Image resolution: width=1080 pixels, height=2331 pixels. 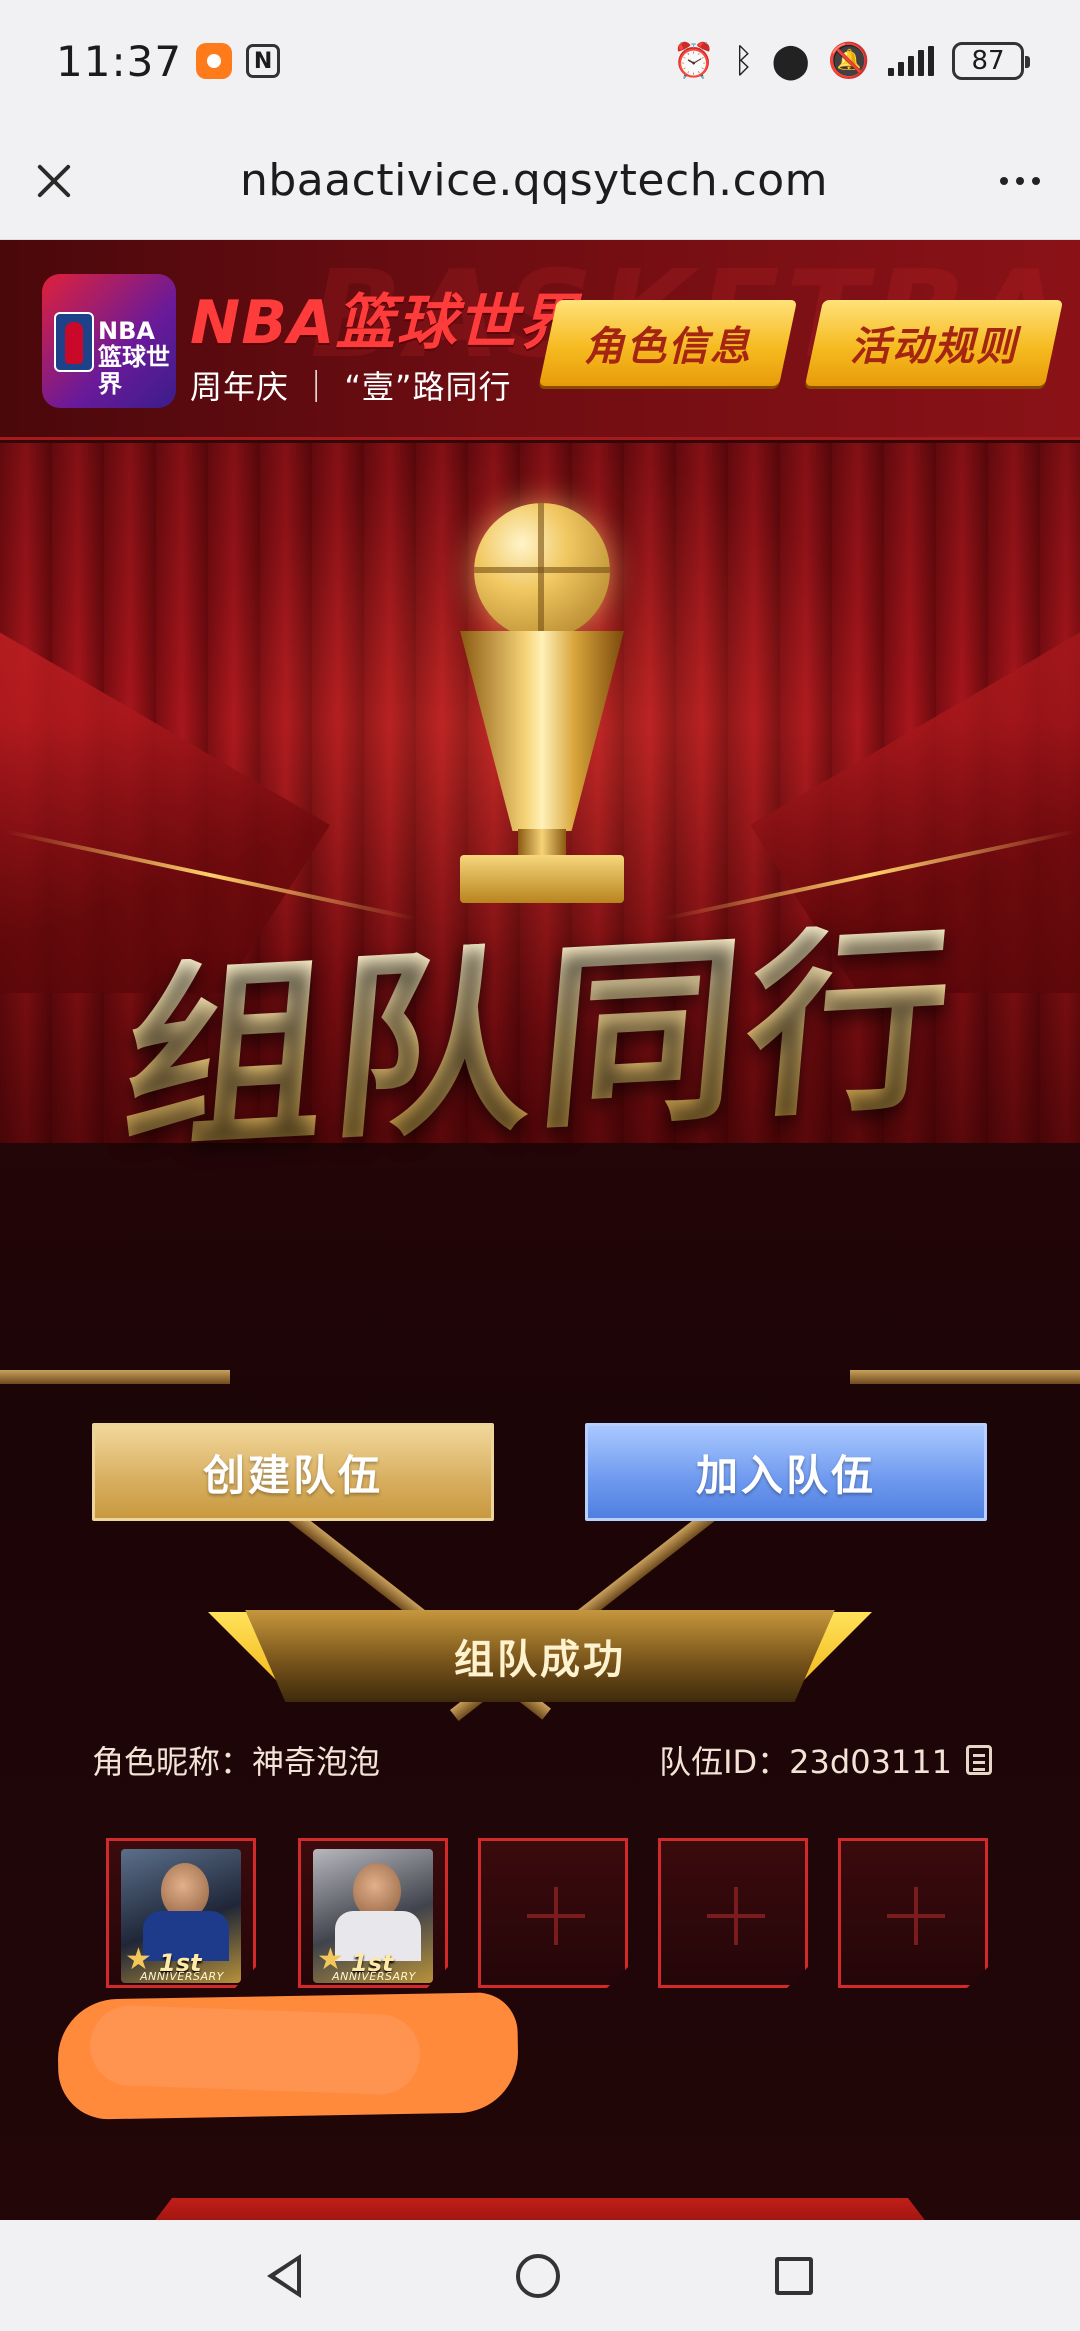 I want to click on browser-address-bar: nbaactivice.qqsytech.com, so click(x=540, y=181).